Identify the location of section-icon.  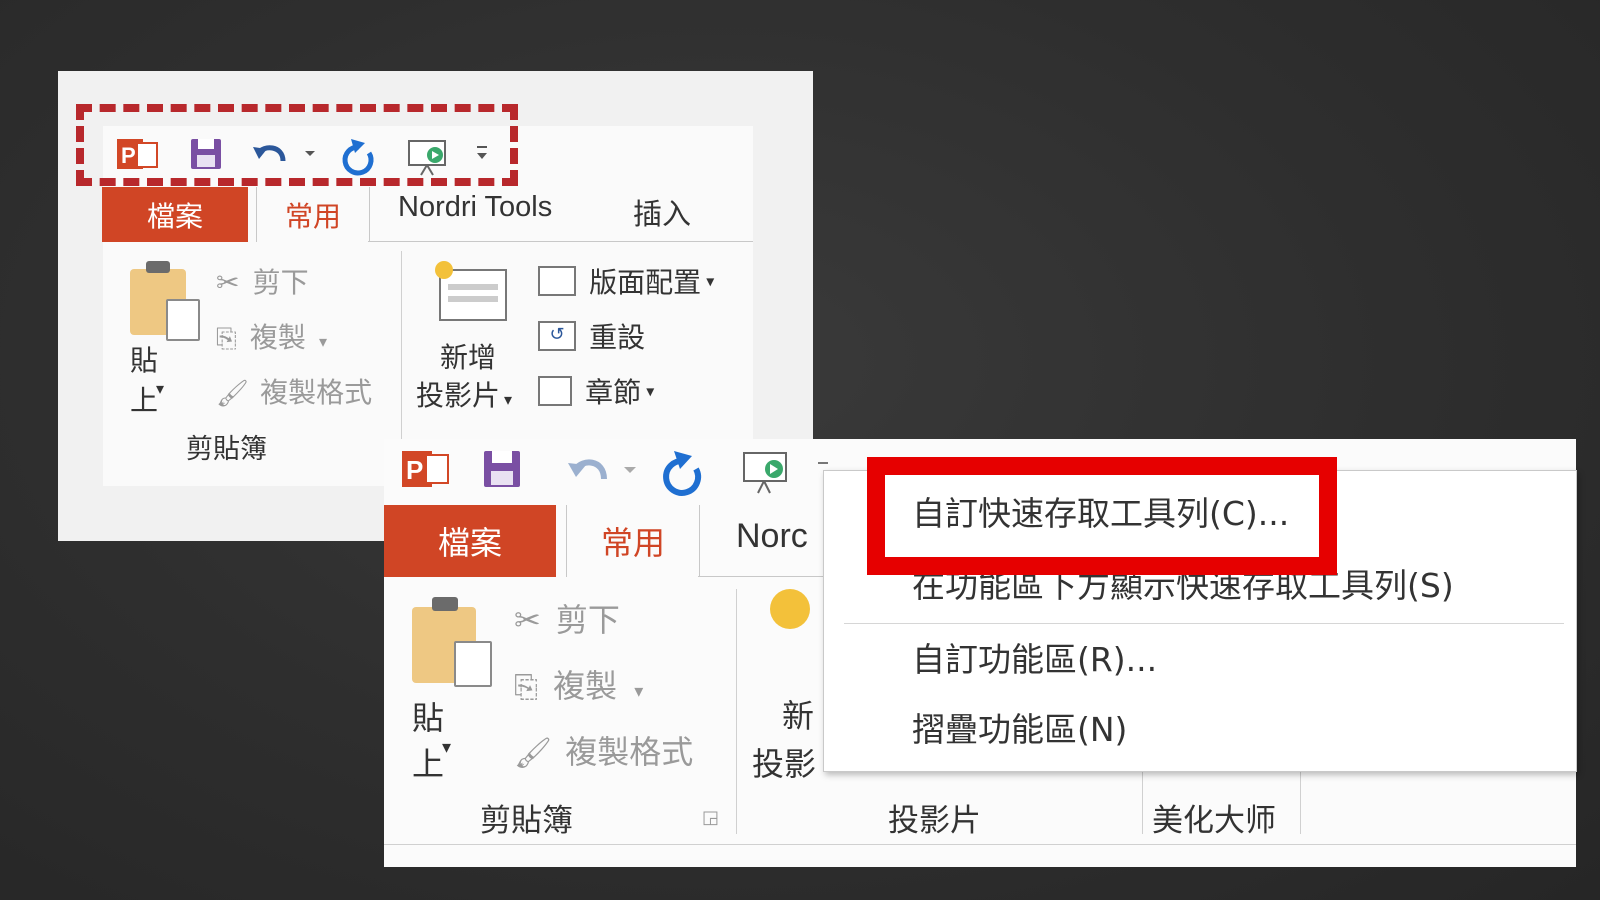
(555, 391).